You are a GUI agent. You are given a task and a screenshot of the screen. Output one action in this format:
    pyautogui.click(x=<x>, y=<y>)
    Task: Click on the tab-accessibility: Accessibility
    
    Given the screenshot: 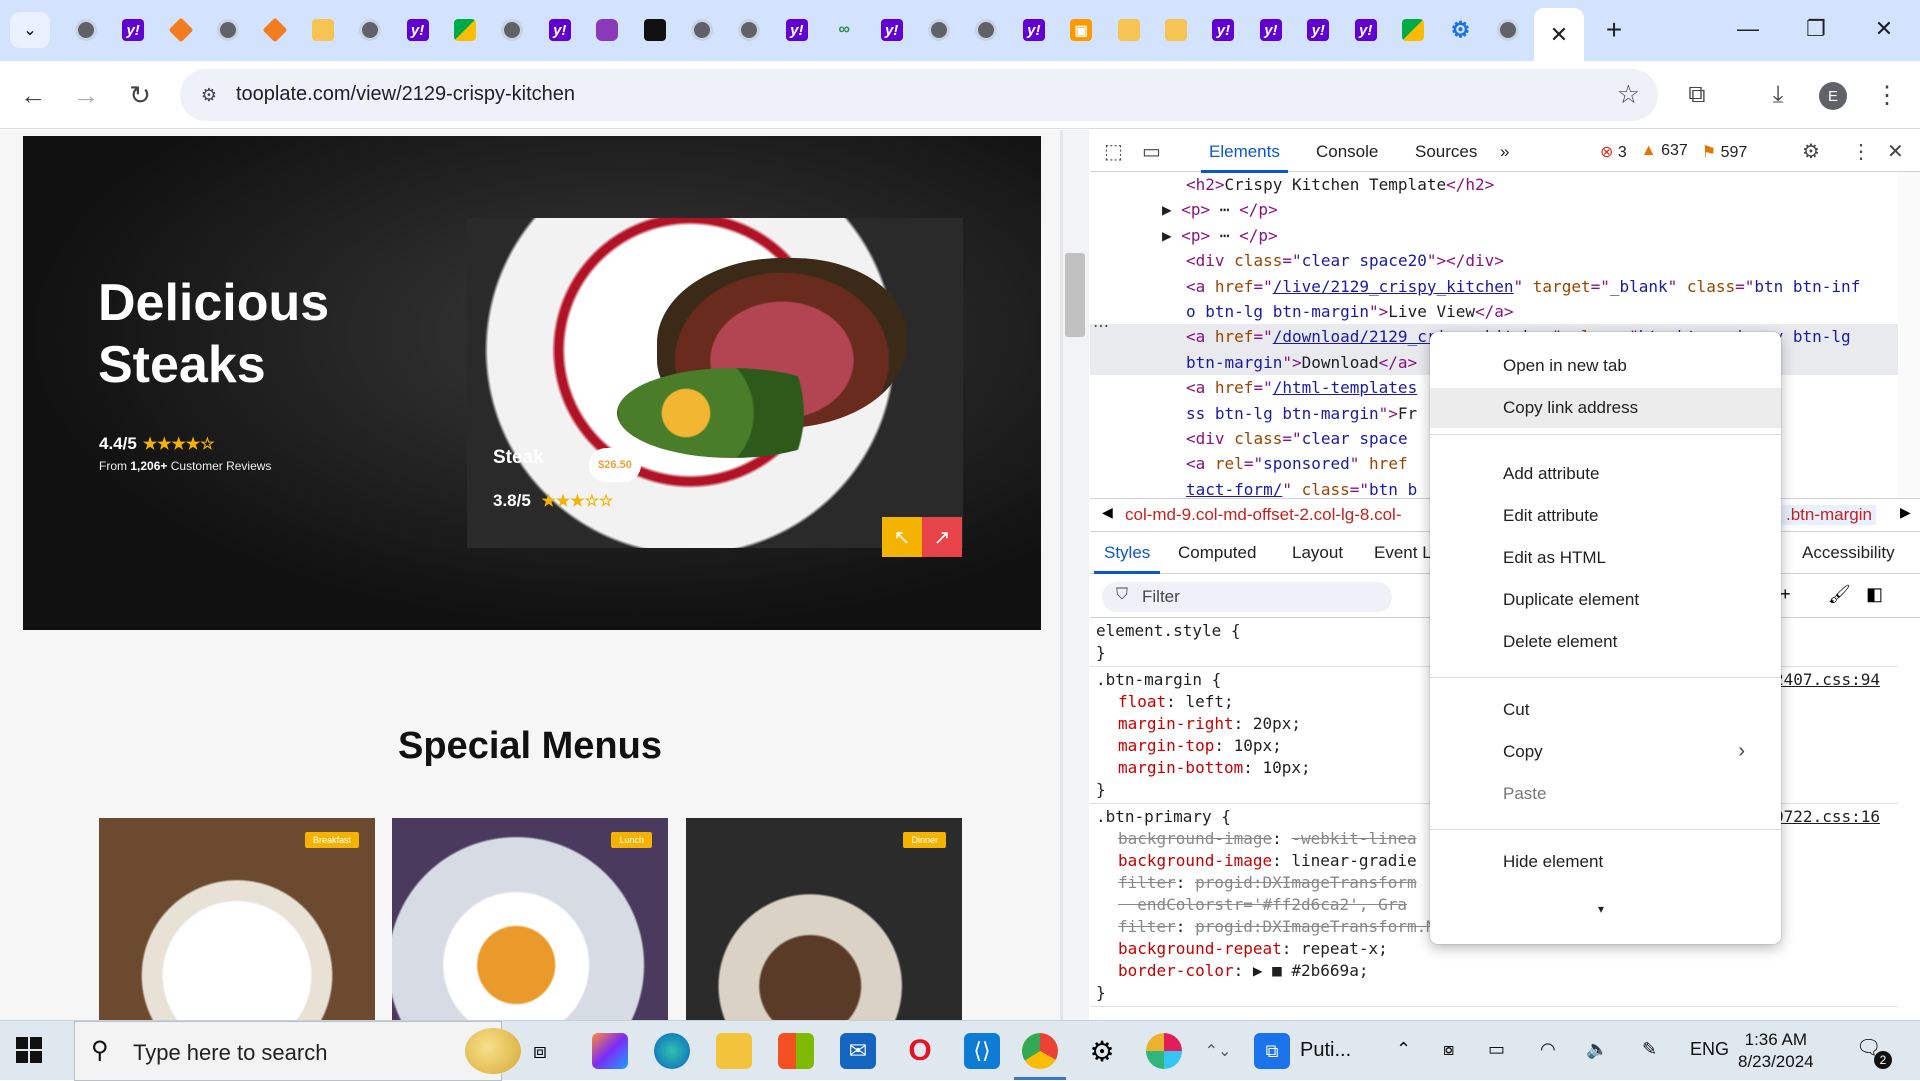 What is the action you would take?
    pyautogui.click(x=1848, y=553)
    